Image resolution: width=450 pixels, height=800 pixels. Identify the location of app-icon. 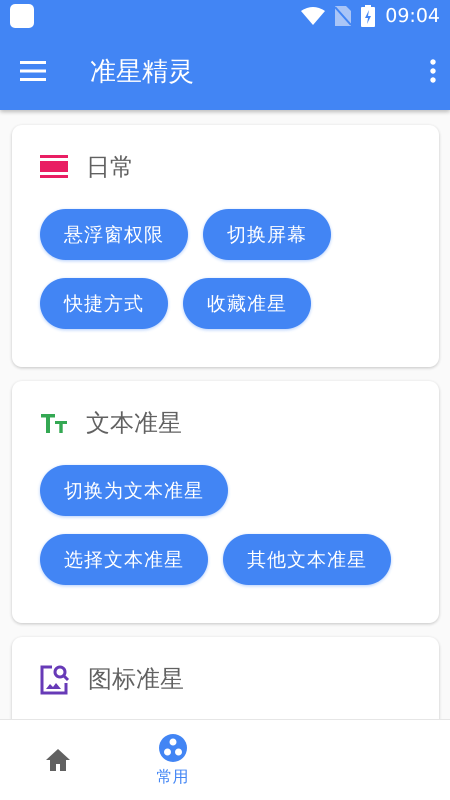
(22, 16).